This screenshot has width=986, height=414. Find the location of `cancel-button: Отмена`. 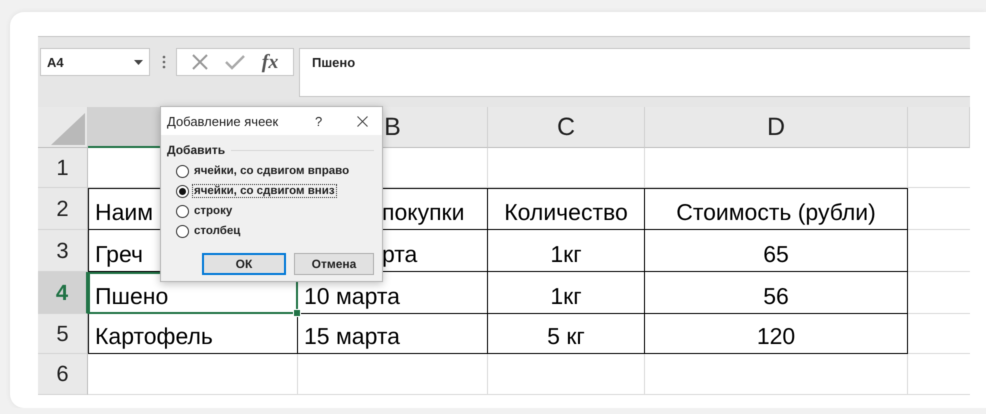

cancel-button: Отмена is located at coordinates (334, 264).